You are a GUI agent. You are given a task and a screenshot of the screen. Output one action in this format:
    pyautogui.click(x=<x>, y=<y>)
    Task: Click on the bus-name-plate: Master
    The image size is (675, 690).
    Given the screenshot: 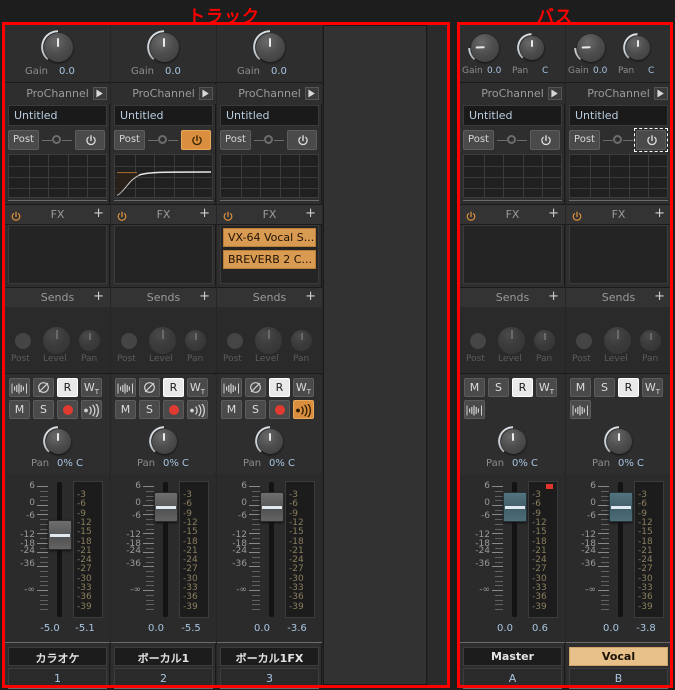 What is the action you would take?
    pyautogui.click(x=512, y=656)
    